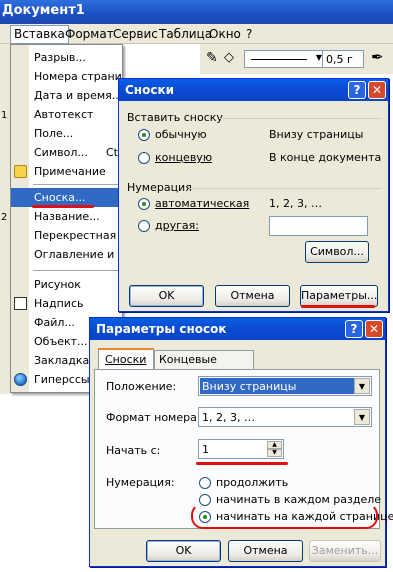 This screenshot has width=393, height=572. What do you see at coordinates (212, 58) in the screenshot?
I see `pencil-icon: ✎` at bounding box center [212, 58].